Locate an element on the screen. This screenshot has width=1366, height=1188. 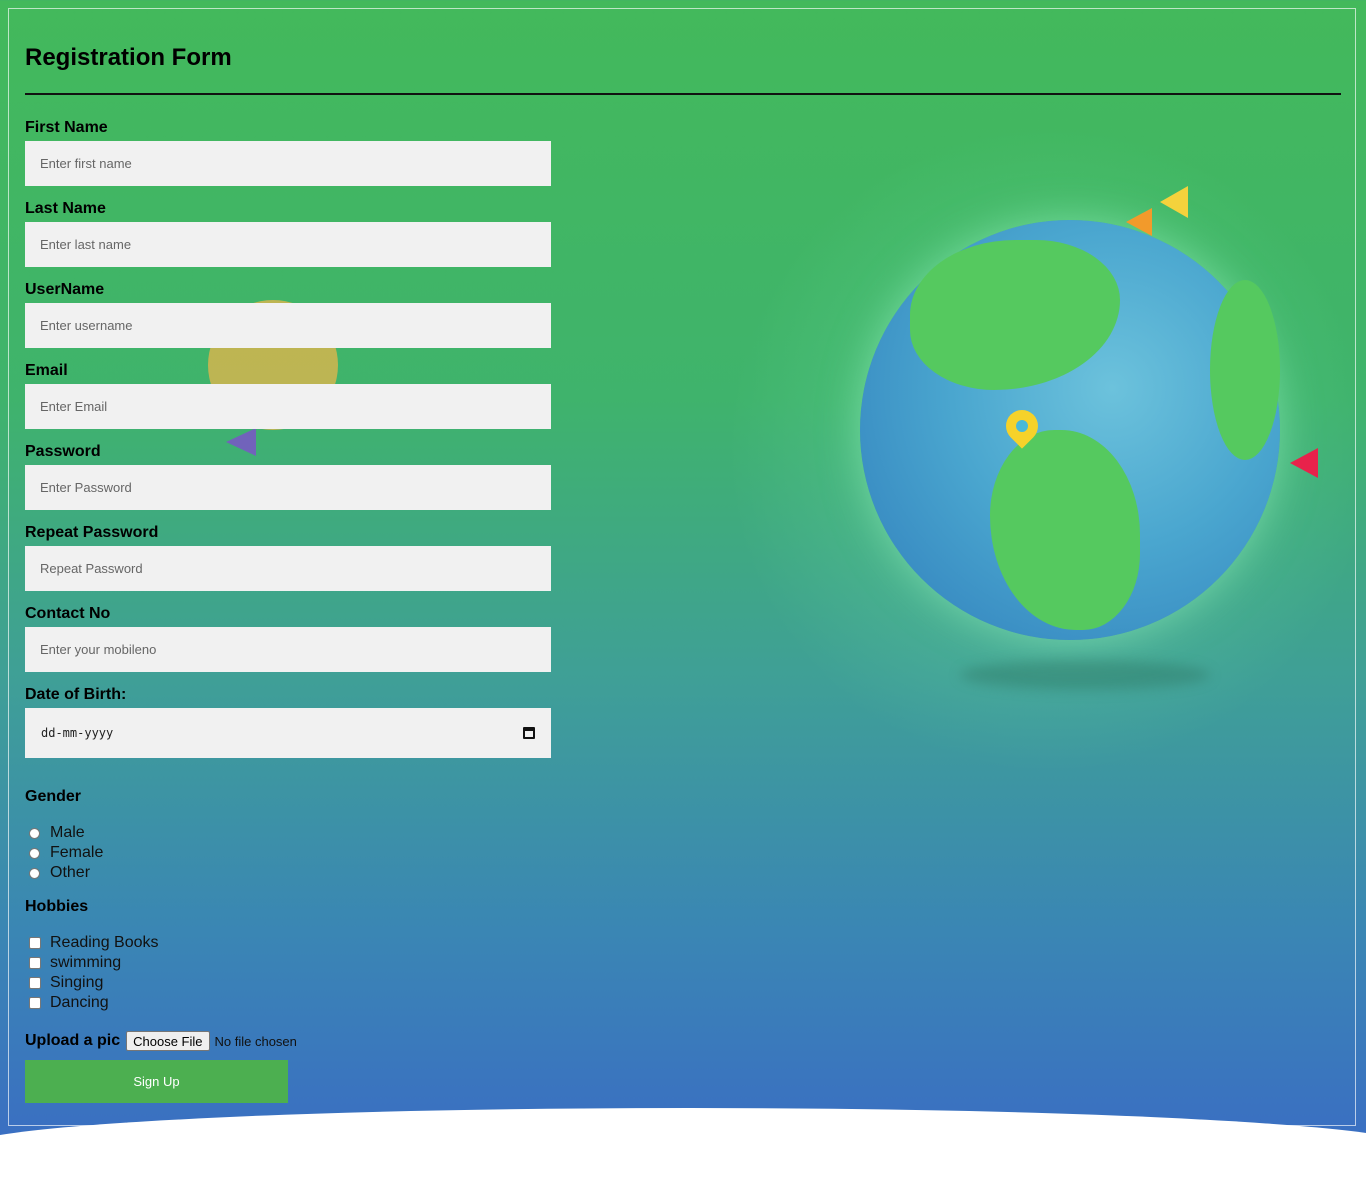
file-status: No file chosen is located at coordinates (255, 1041).